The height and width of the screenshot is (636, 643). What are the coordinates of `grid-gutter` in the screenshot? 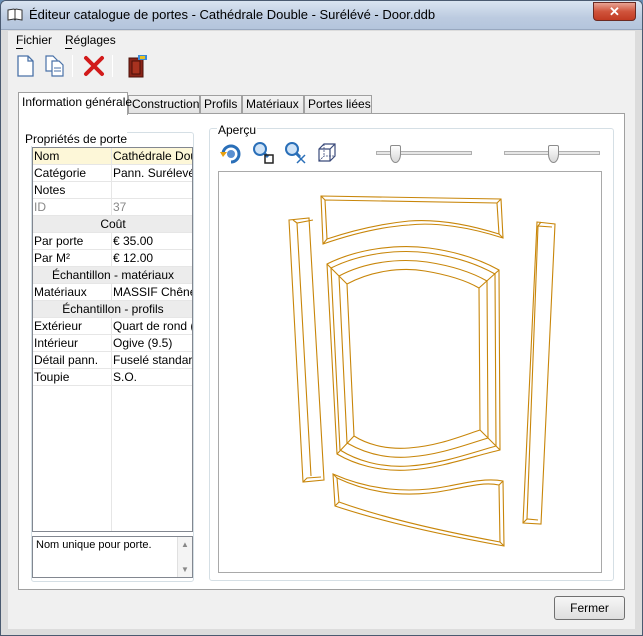 It's located at (111, 458).